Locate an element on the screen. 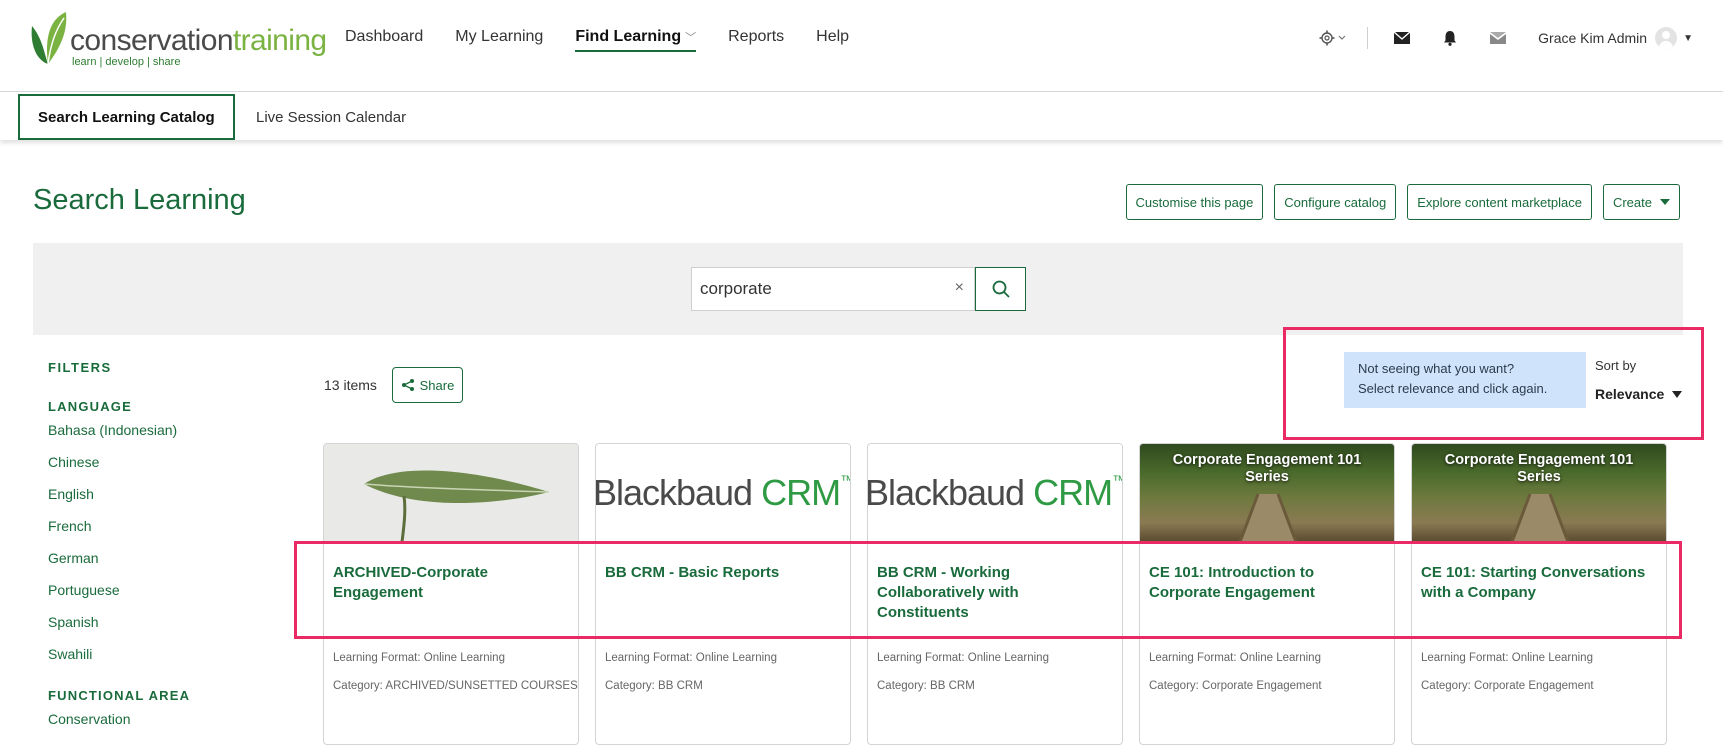 This screenshot has width=1723, height=751. page-title: Search Learning is located at coordinates (139, 200).